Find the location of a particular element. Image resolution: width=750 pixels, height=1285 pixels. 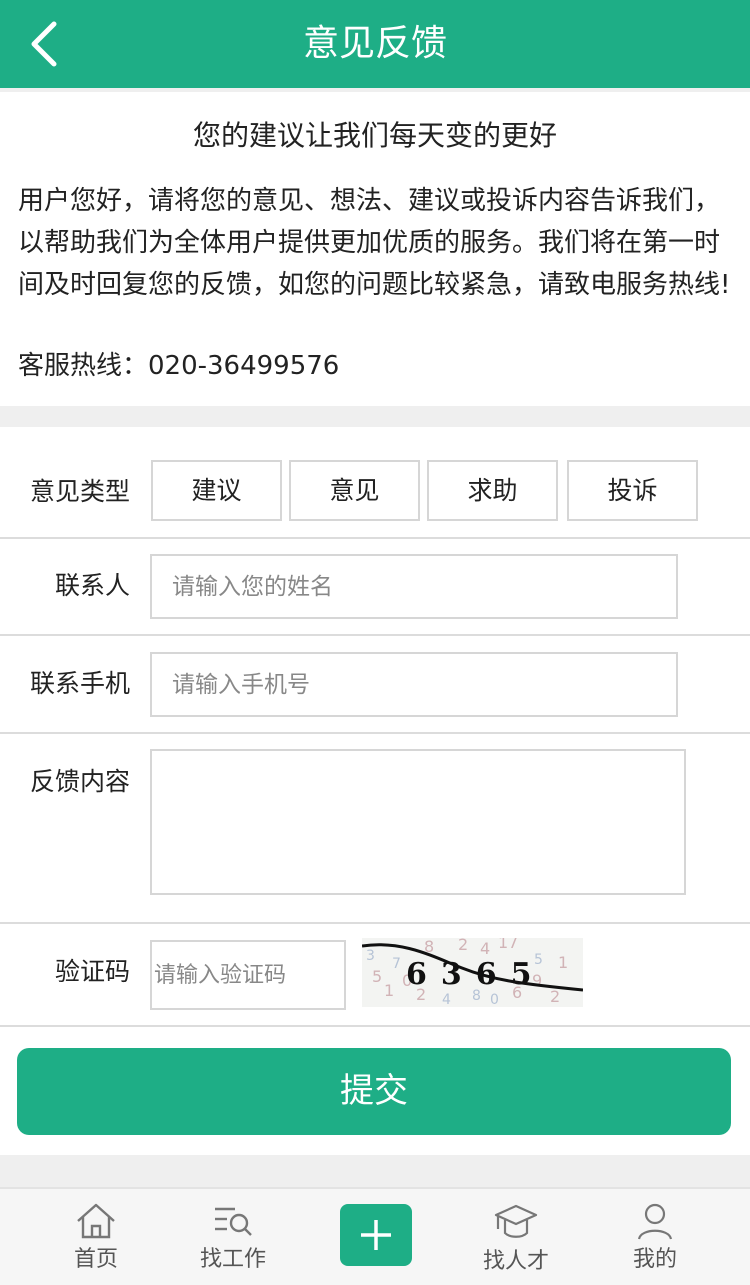

captcha-text: 6365 is located at coordinates (476, 974).